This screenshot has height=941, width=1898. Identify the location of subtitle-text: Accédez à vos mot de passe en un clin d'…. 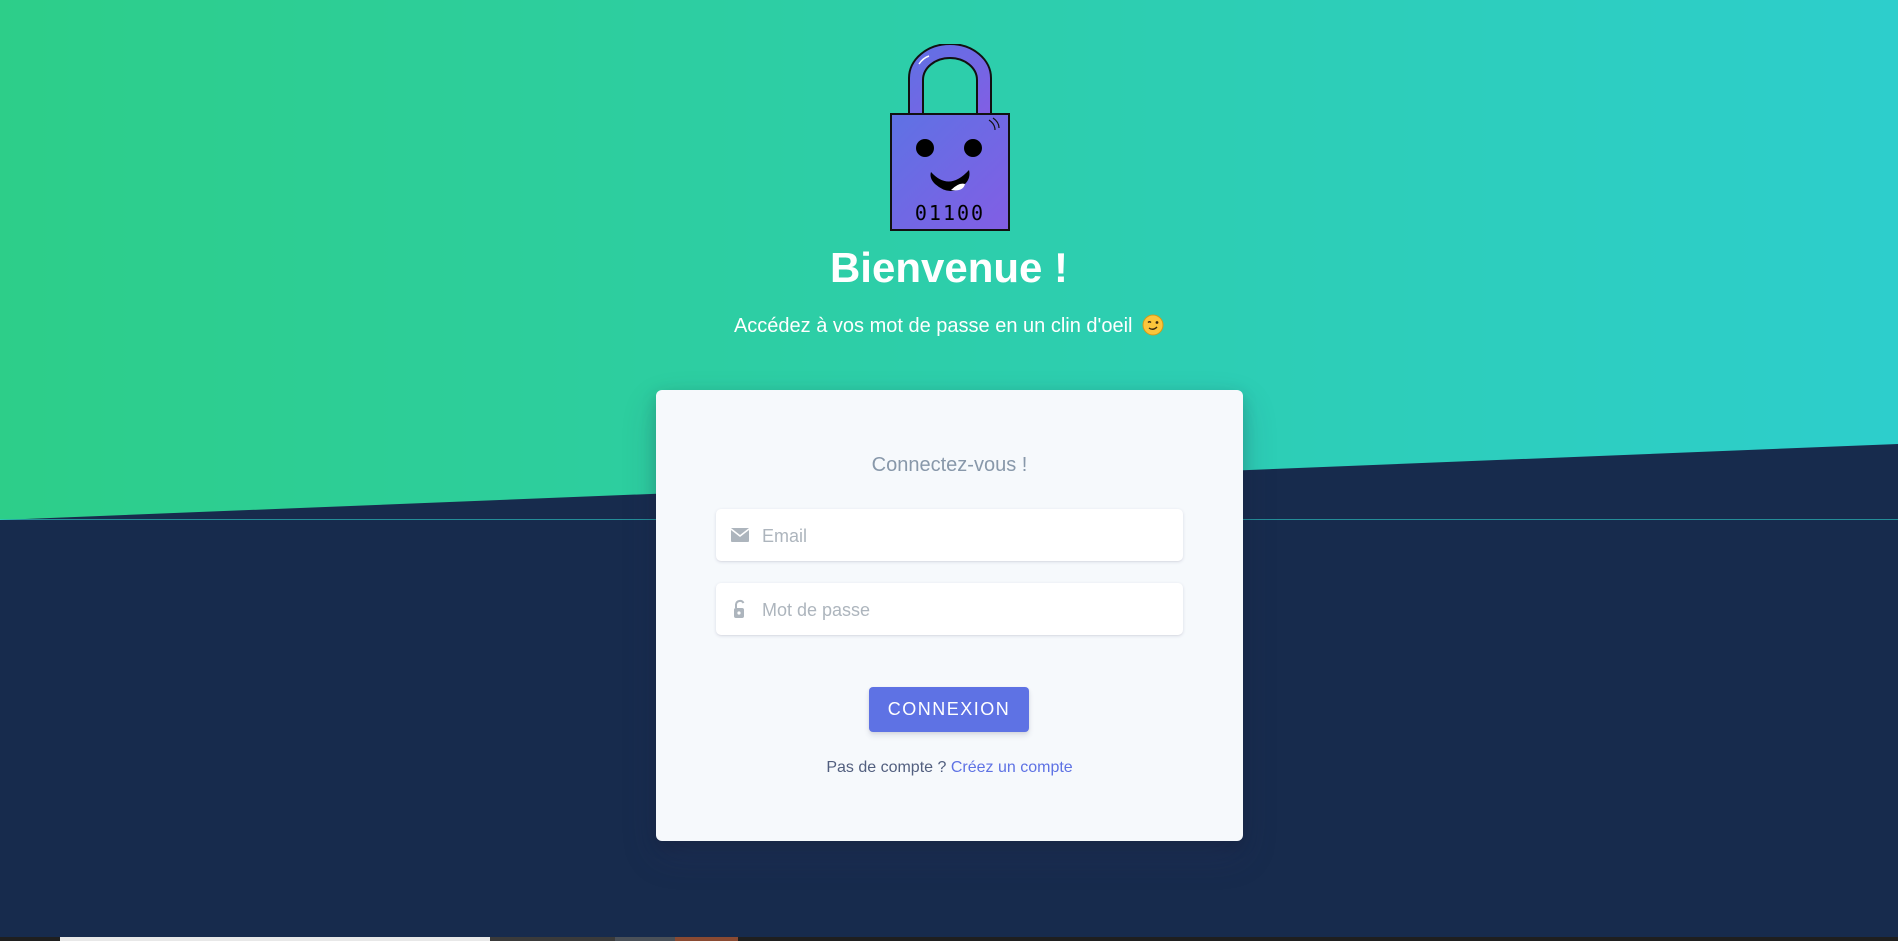
(933, 326).